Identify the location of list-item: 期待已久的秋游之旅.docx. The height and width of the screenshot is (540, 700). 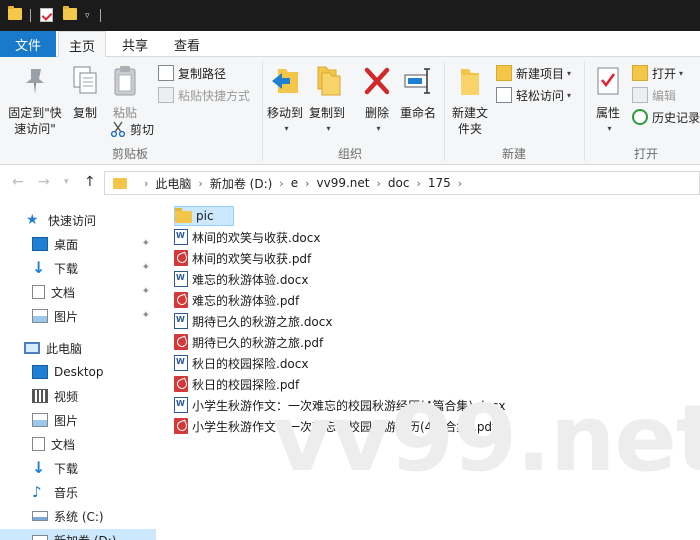
(253, 321).